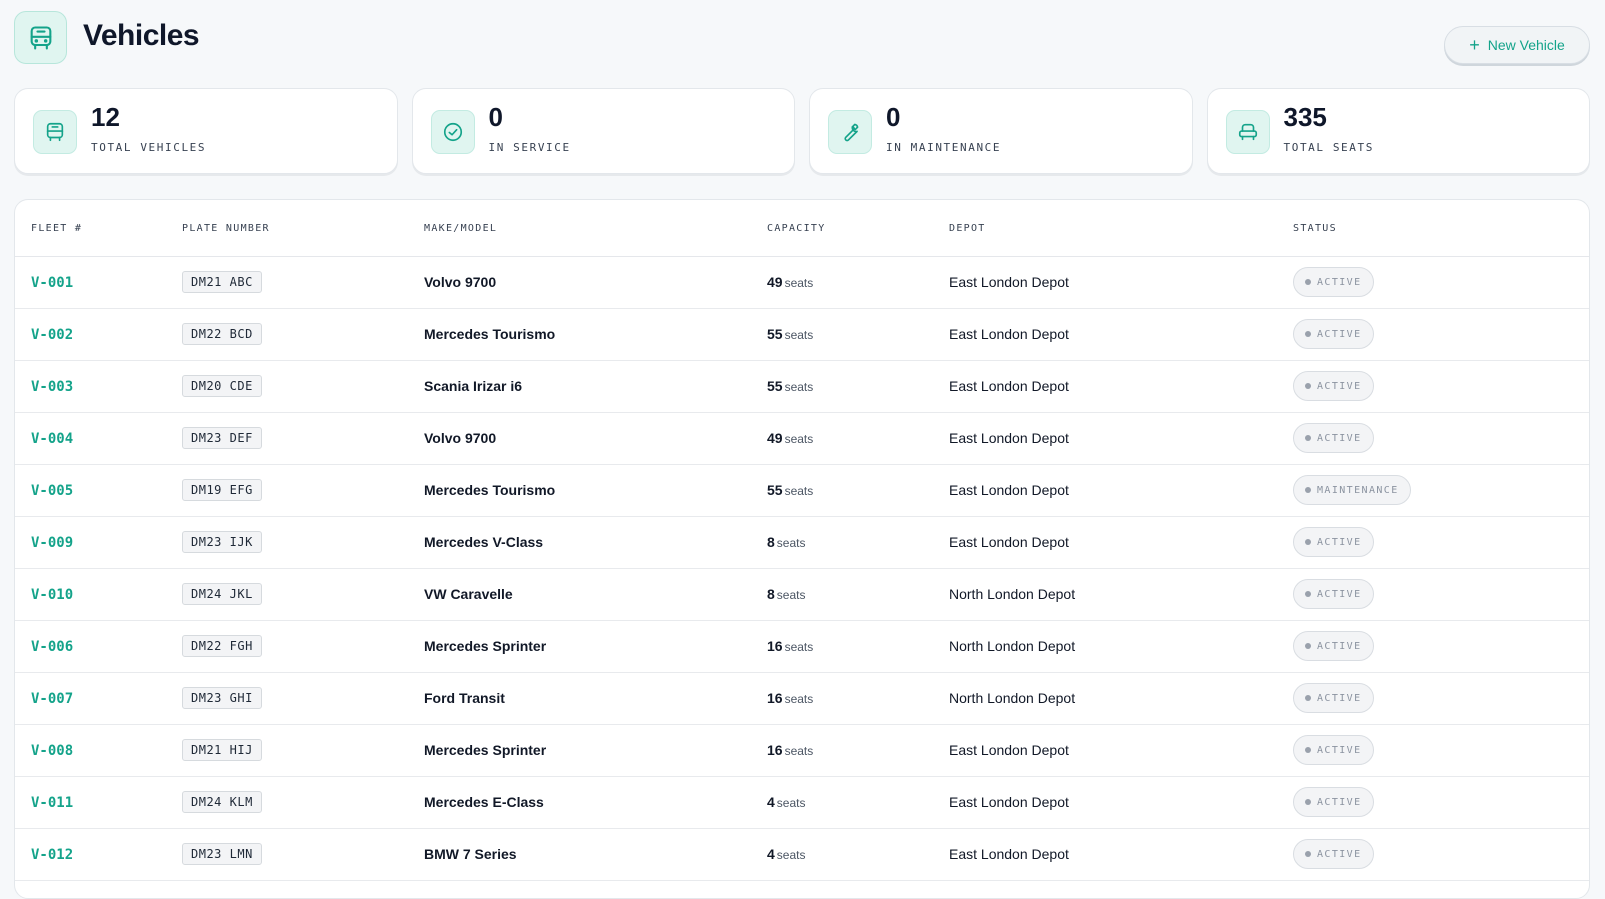  I want to click on fleet-number-link: V-010, so click(52, 595).